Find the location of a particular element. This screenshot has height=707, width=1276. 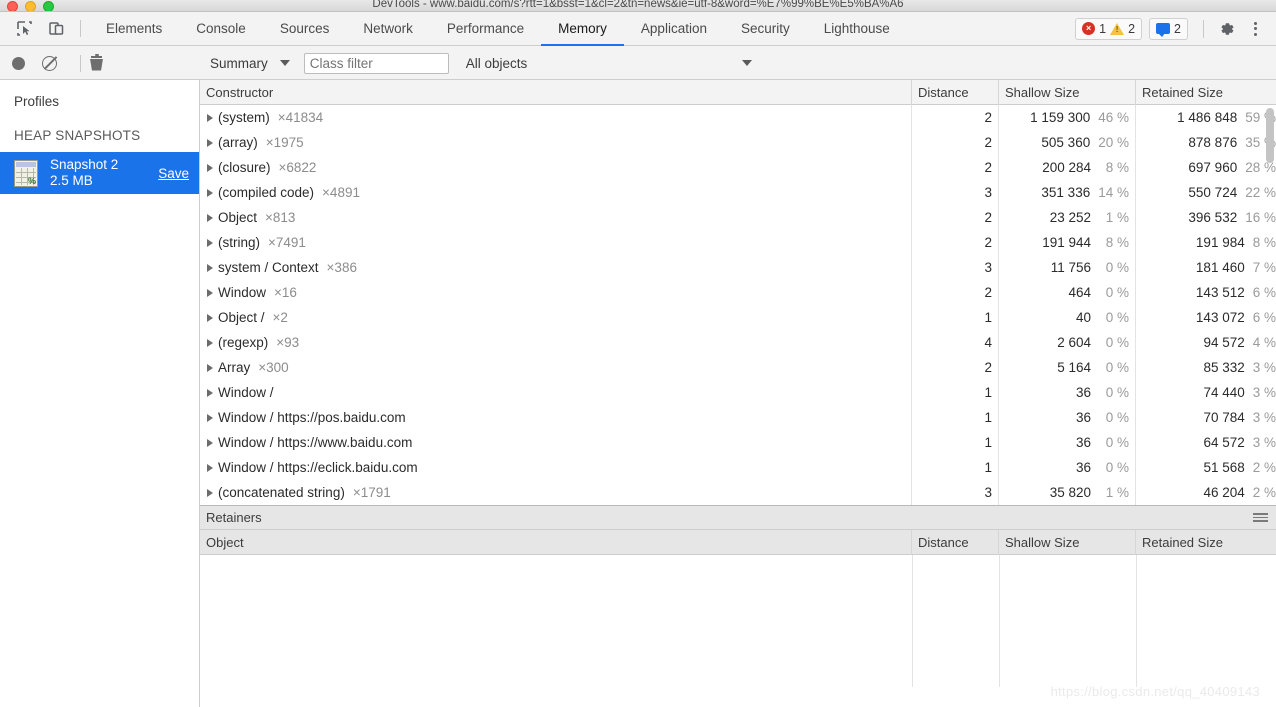

cell-constructor: Window ×16 is located at coordinates (556, 292).